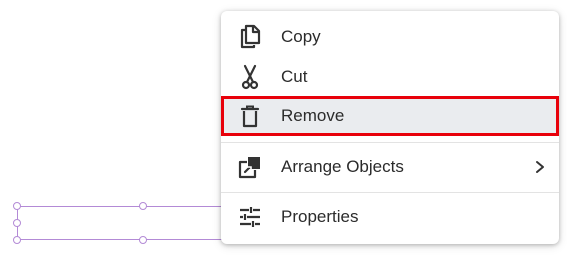 This screenshot has height=264, width=567. I want to click on menu-item-label: Cut, so click(294, 76).